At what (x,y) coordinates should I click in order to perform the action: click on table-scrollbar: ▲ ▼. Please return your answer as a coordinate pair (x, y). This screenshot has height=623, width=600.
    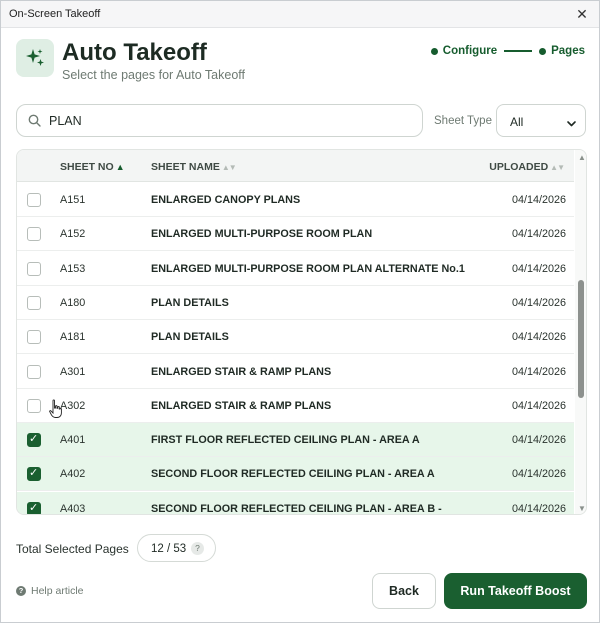
    Looking at the image, I should click on (580, 332).